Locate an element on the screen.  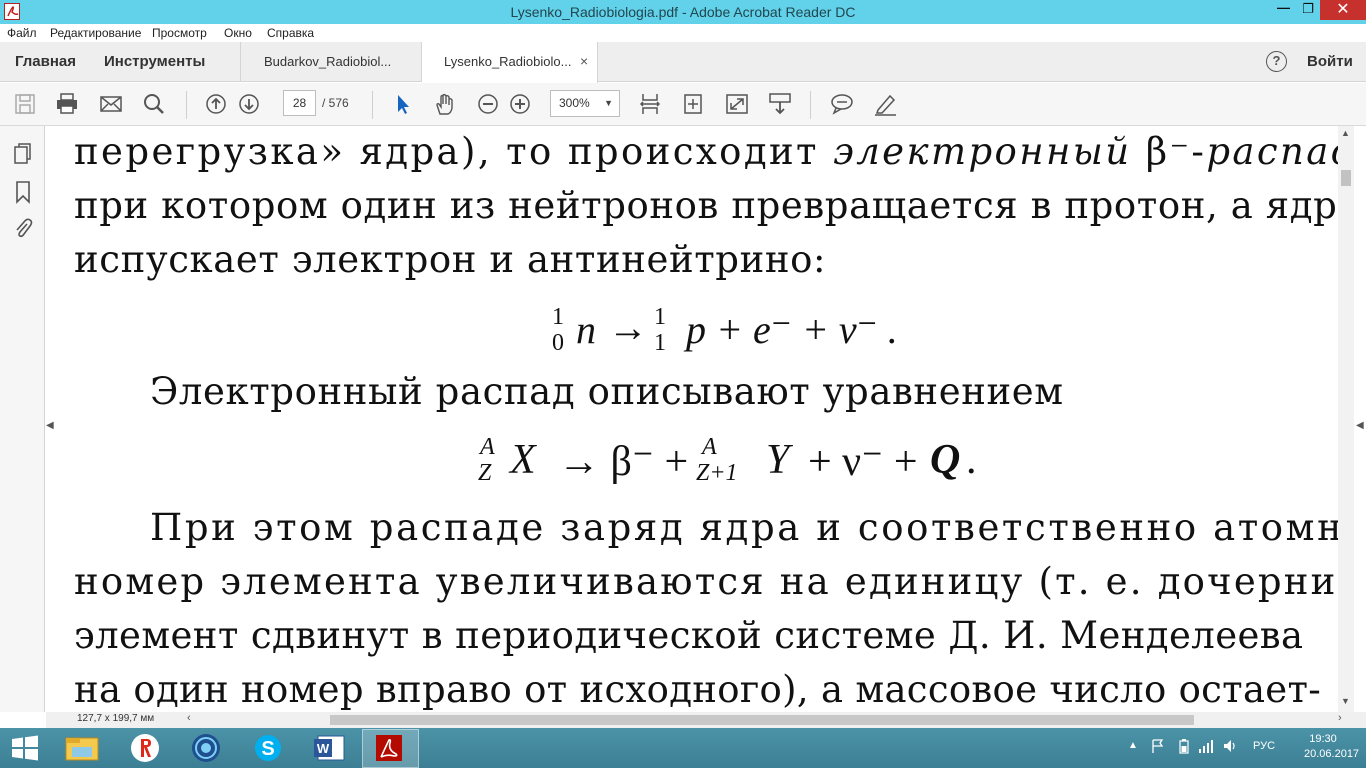
word-icon: W is located at coordinates (330, 748).